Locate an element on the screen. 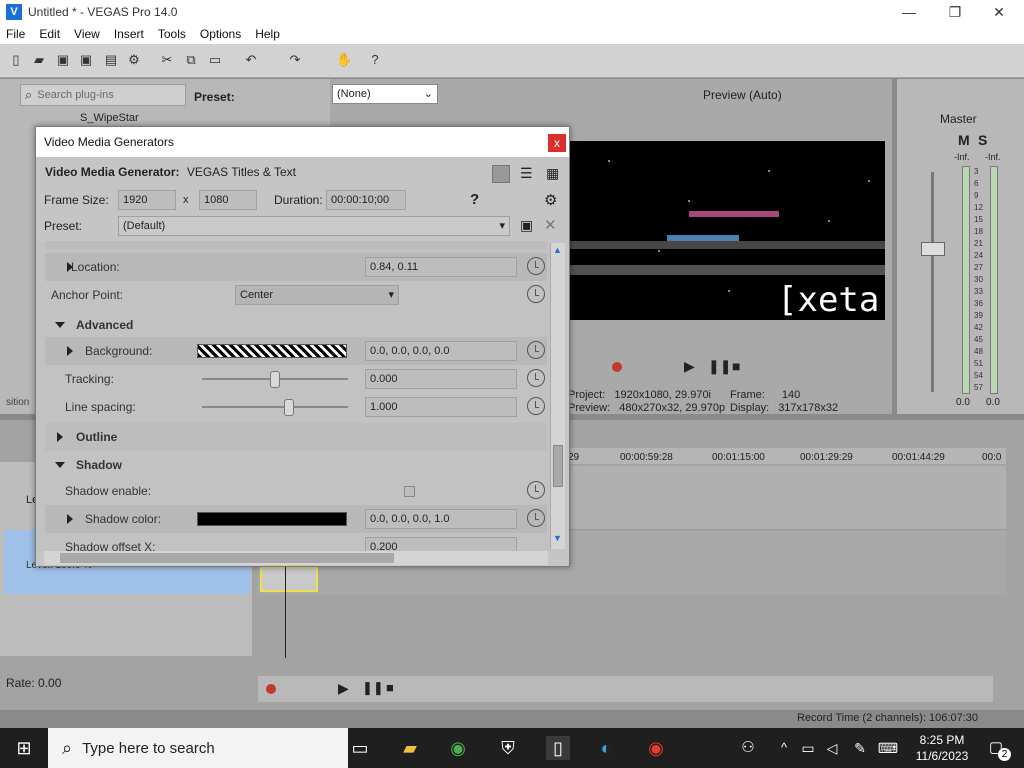 Image resolution: width=1024 pixels, height=768 pixels. list-view-icon is located at coordinates (501, 174).